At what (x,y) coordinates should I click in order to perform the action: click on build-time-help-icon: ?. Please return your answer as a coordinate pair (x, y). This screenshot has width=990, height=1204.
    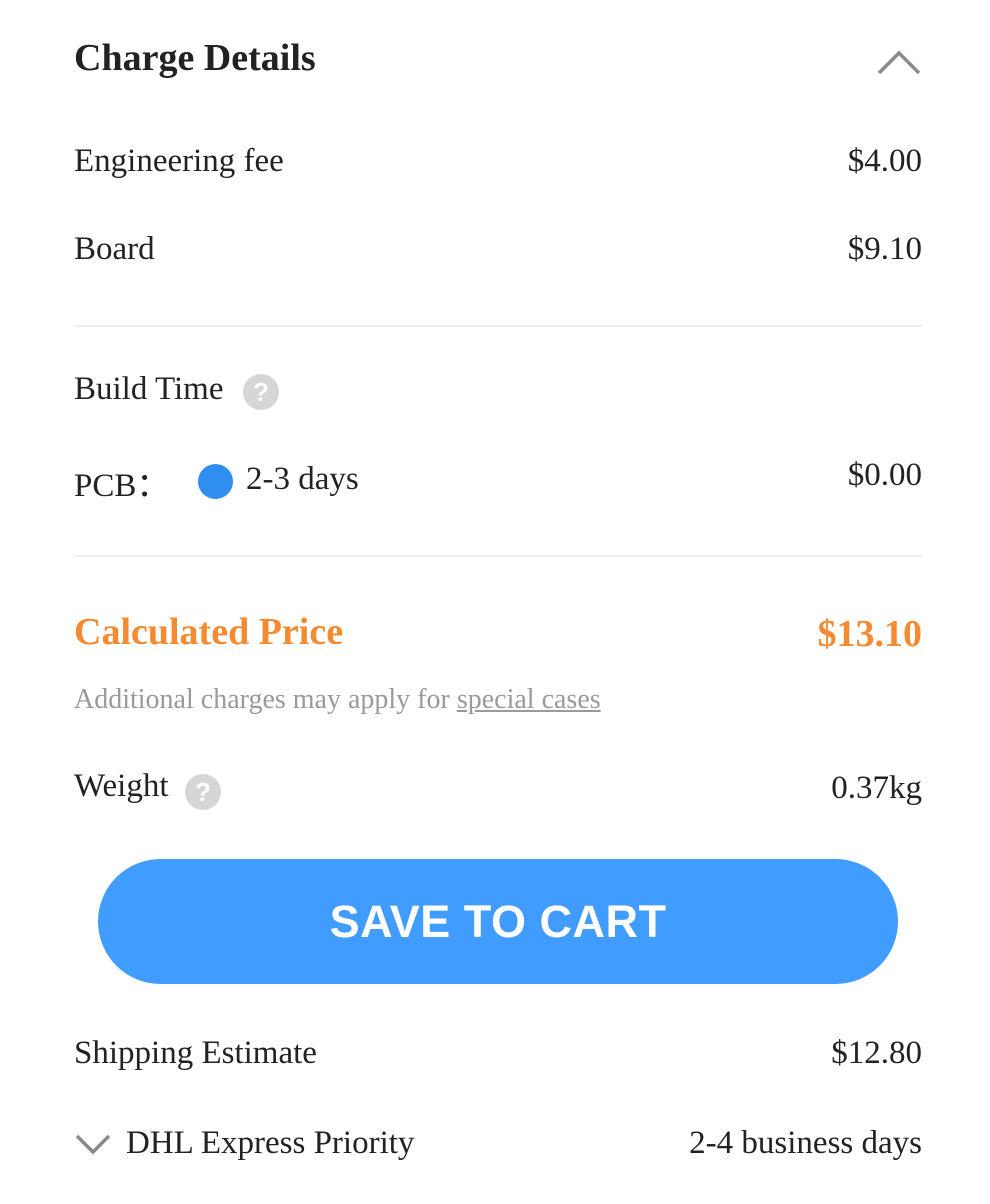
    Looking at the image, I should click on (261, 392).